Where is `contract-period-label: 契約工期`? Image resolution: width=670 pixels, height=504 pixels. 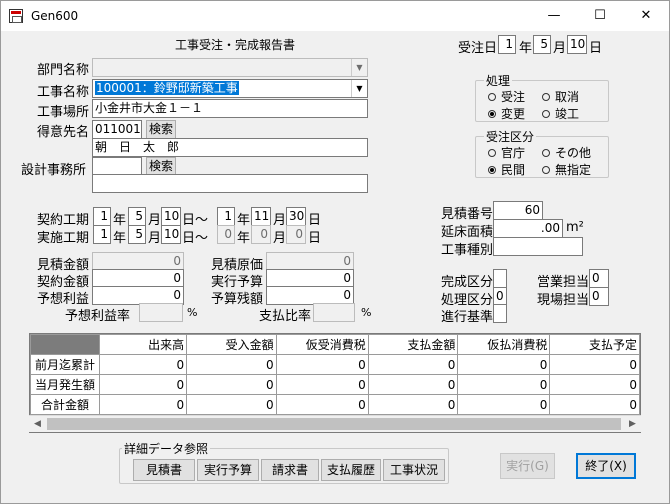 contract-period-label: 契約工期 is located at coordinates (63, 220).